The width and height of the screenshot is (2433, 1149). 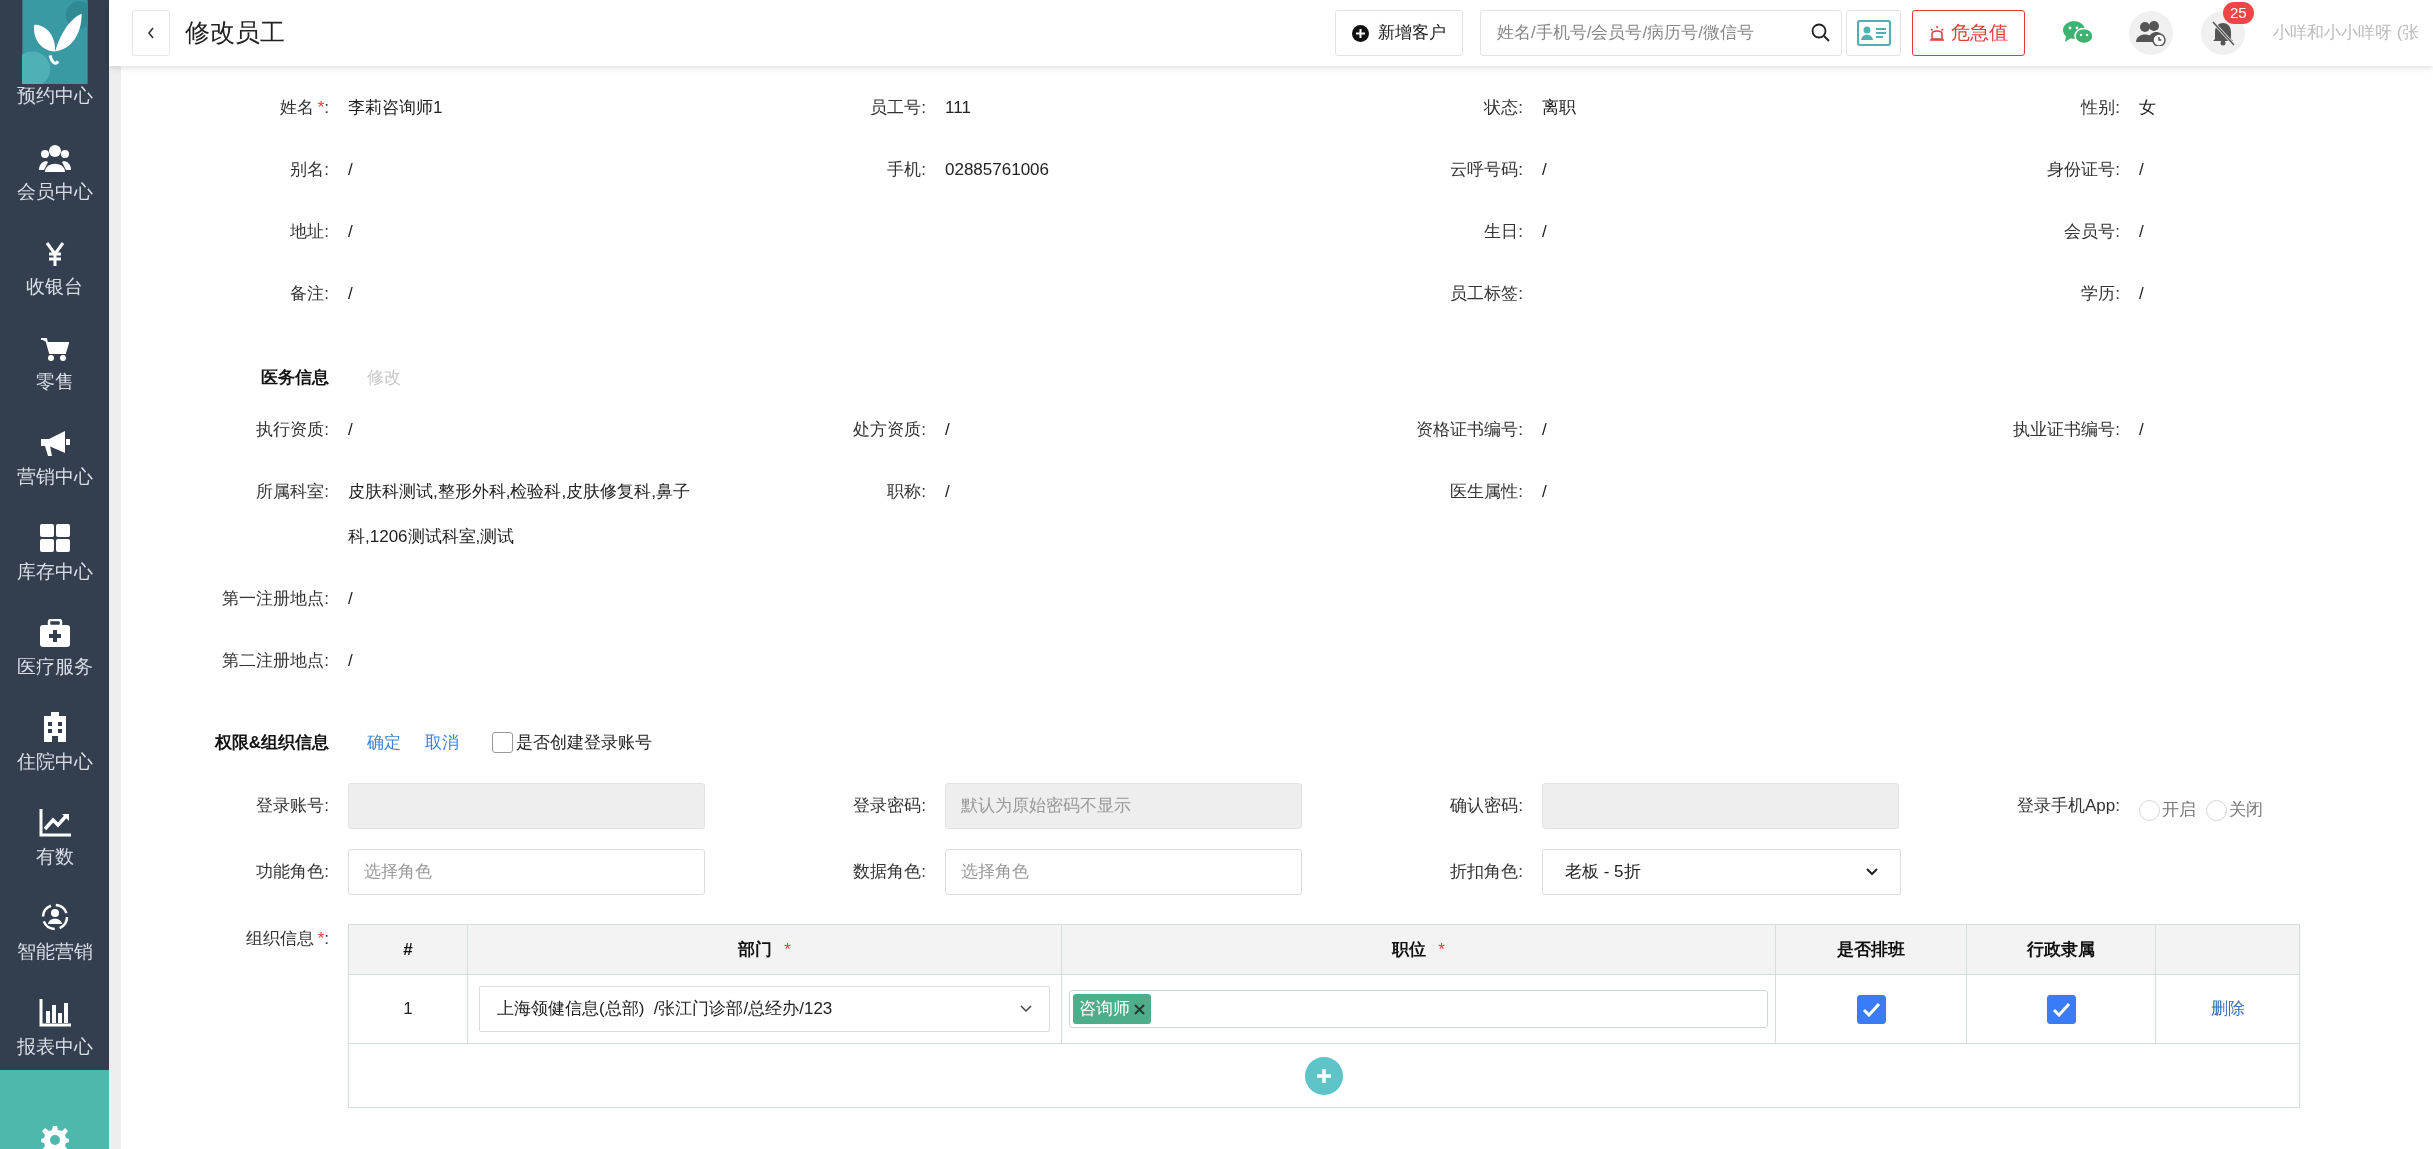 What do you see at coordinates (1139, 1009) in the screenshot?
I see `close-icon` at bounding box center [1139, 1009].